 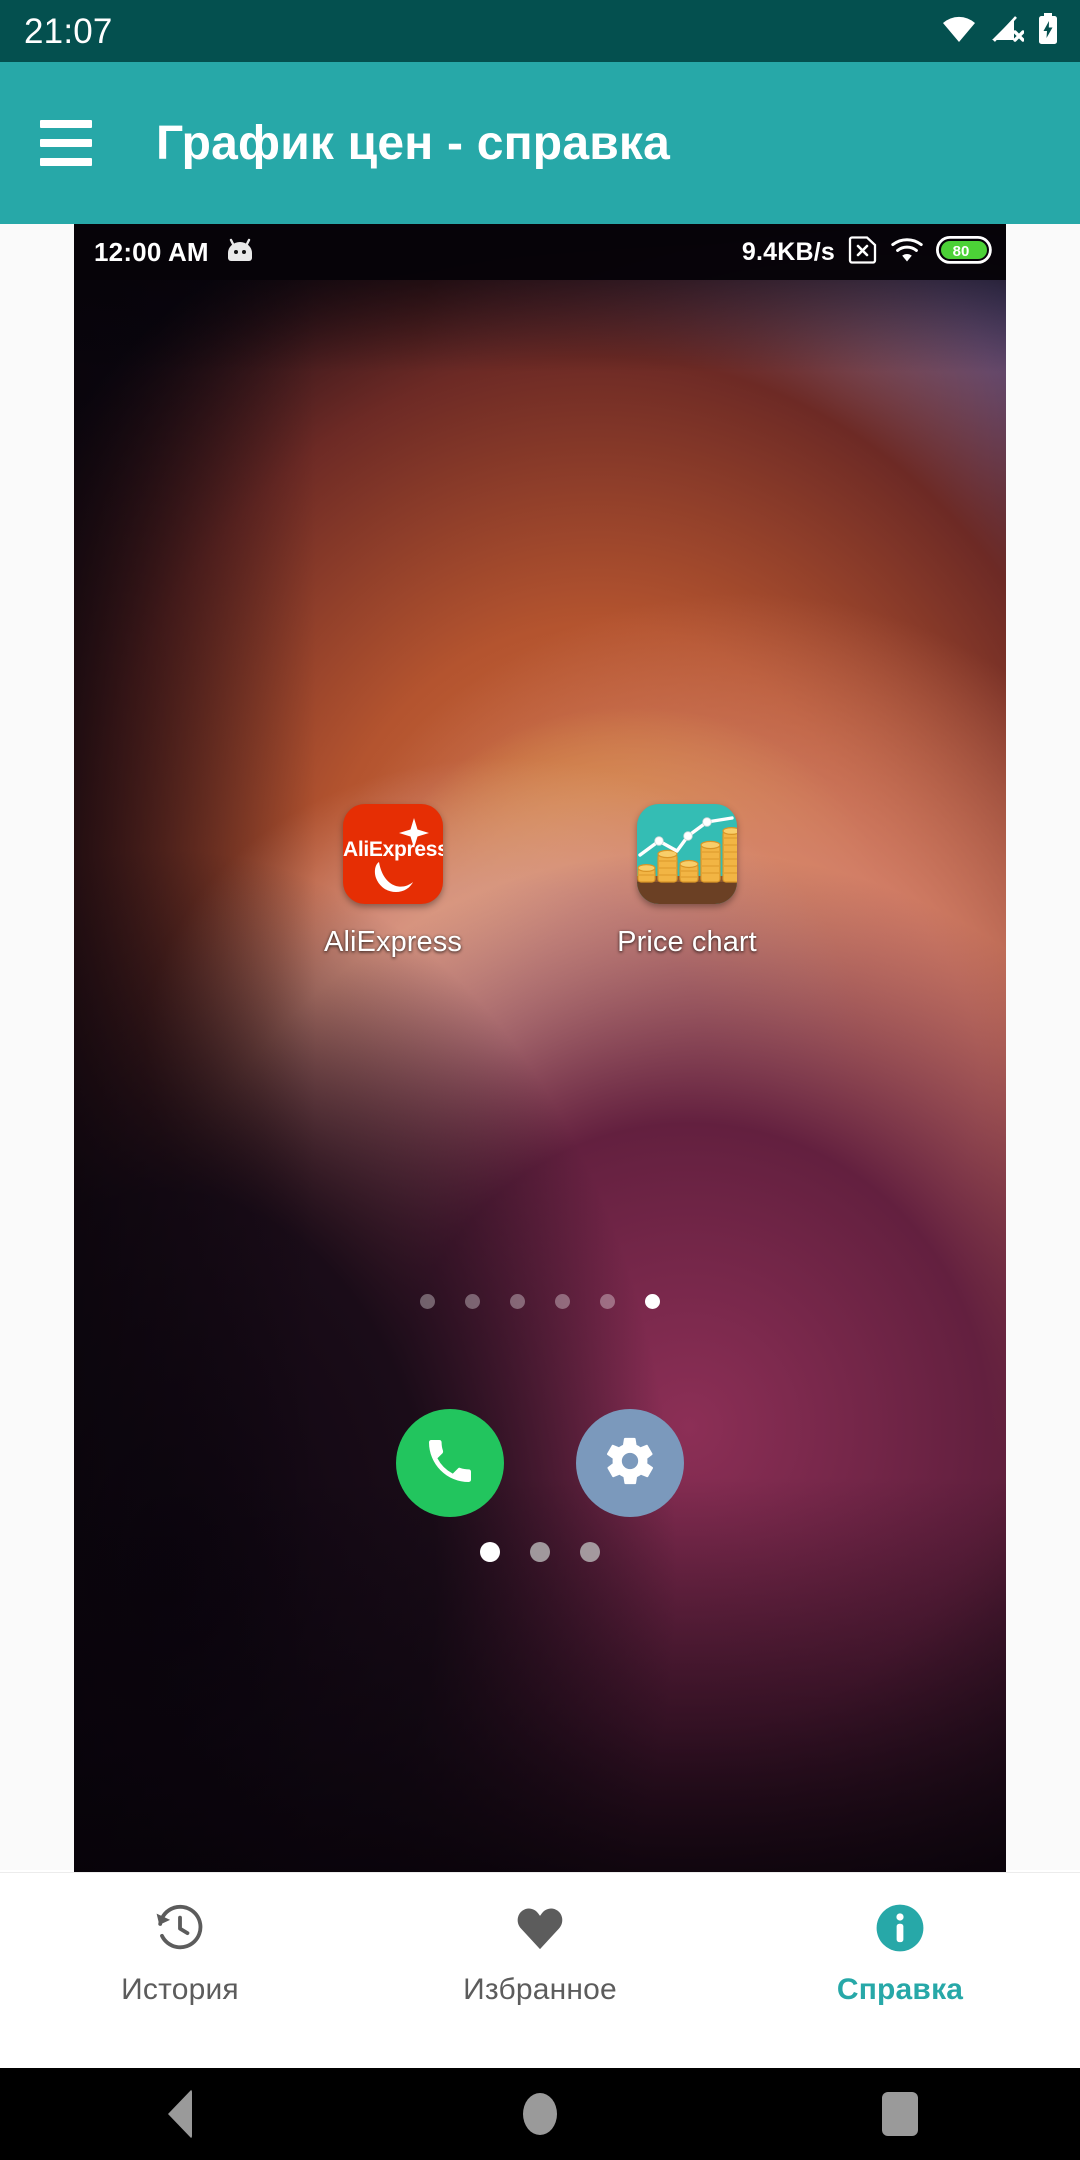 I want to click on home-button, so click(x=540, y=2114).